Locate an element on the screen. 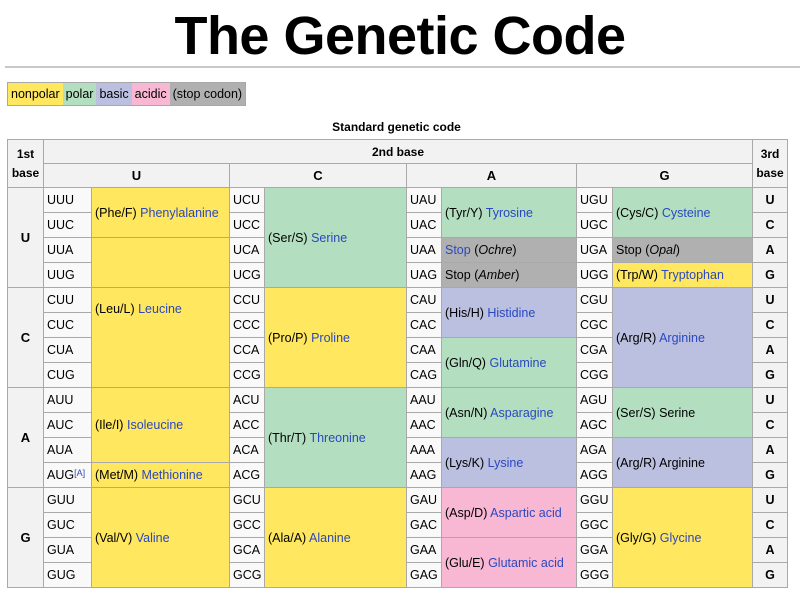 This screenshot has height=600, width=800. codon-label: UCC is located at coordinates (247, 225).